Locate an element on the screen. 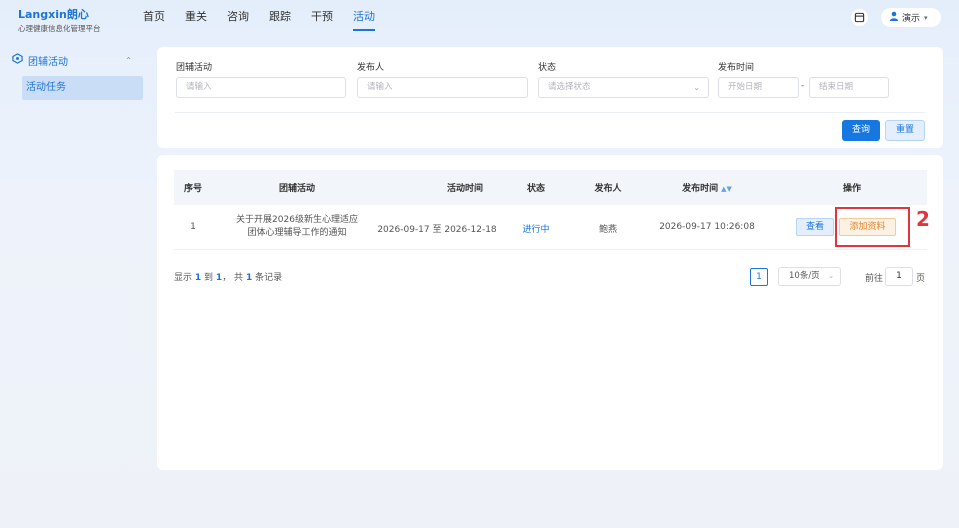 This screenshot has width=959, height=528. sort-icon: ▲▼ is located at coordinates (726, 189).